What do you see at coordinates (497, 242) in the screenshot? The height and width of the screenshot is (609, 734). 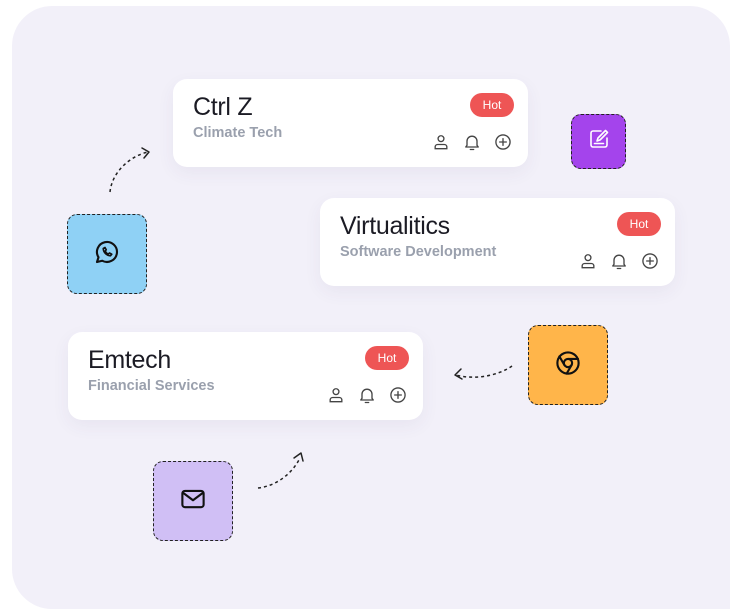 I see `company-card-virtualitics: Virtualitics Software Development Hot` at bounding box center [497, 242].